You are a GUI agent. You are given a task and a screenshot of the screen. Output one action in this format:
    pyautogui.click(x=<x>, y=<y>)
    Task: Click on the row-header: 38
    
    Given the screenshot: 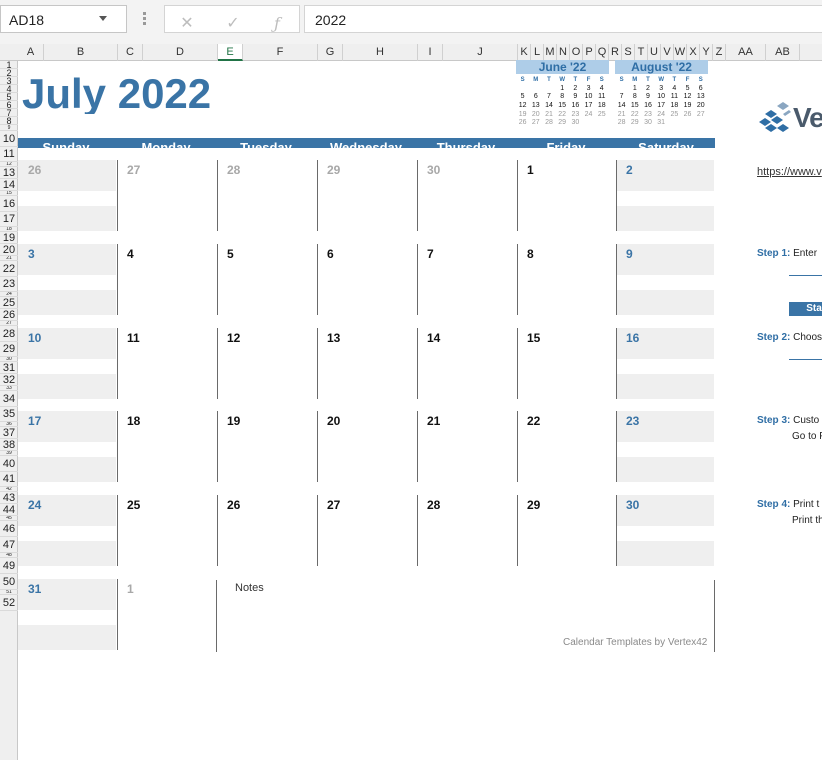 What is the action you would take?
    pyautogui.click(x=9, y=445)
    